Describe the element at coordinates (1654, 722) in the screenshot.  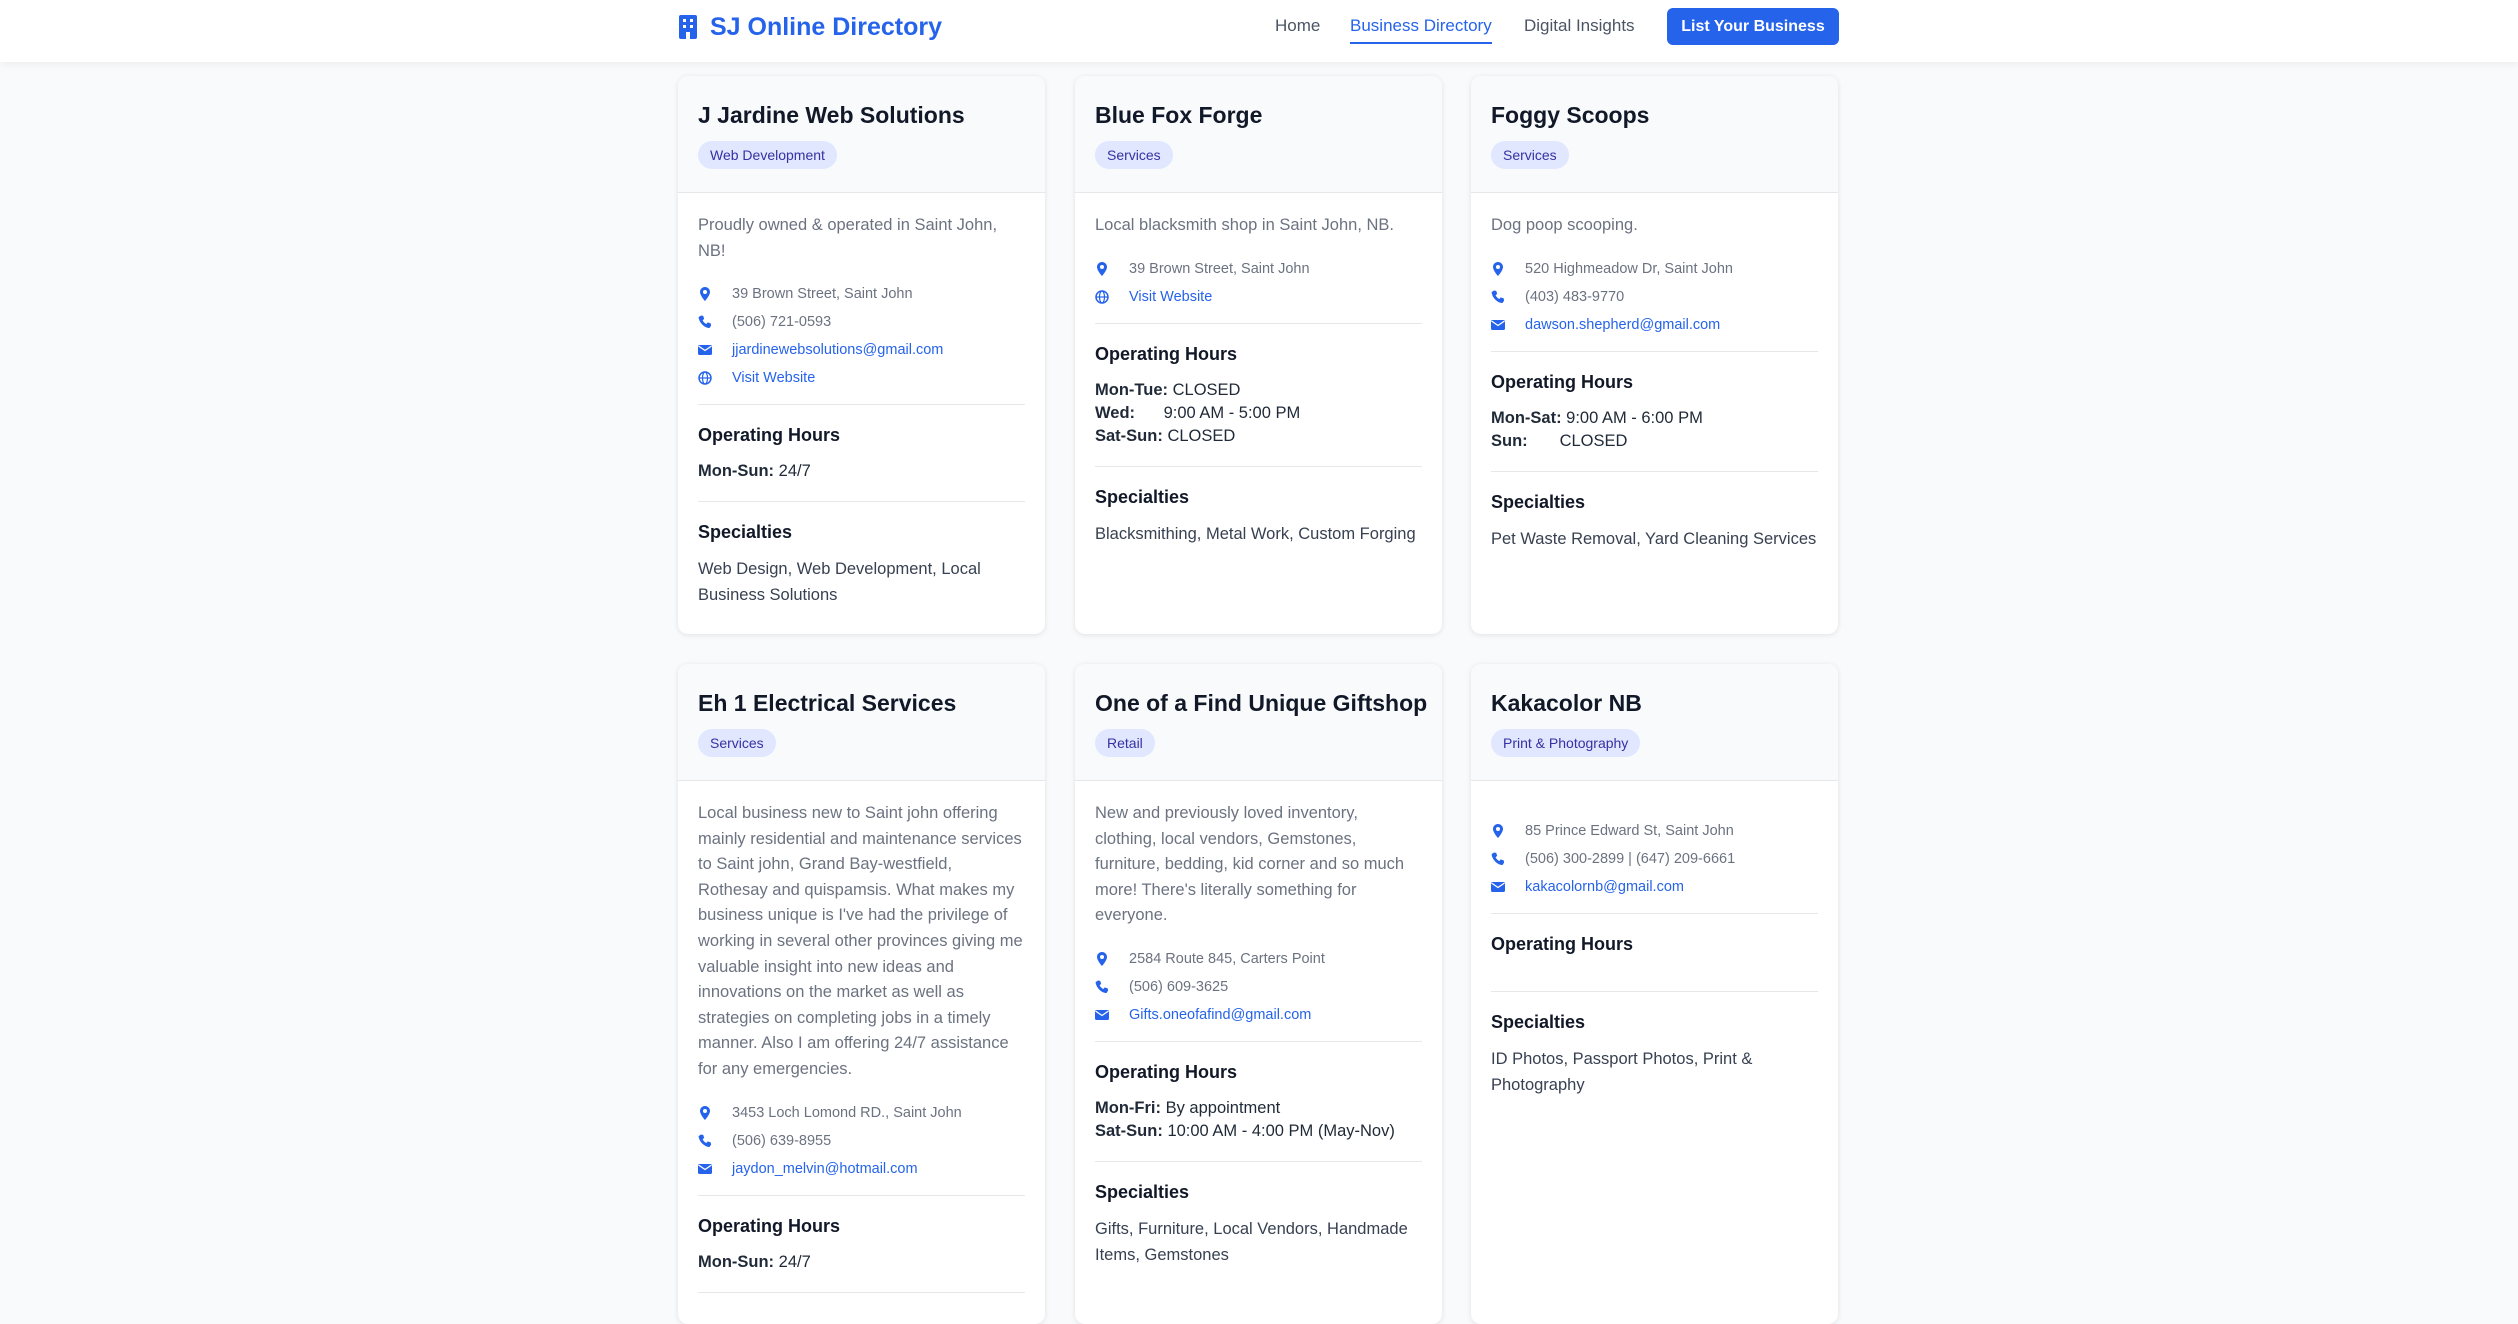
I see `card-header: Kakacolor NB Print & Photography` at that location.